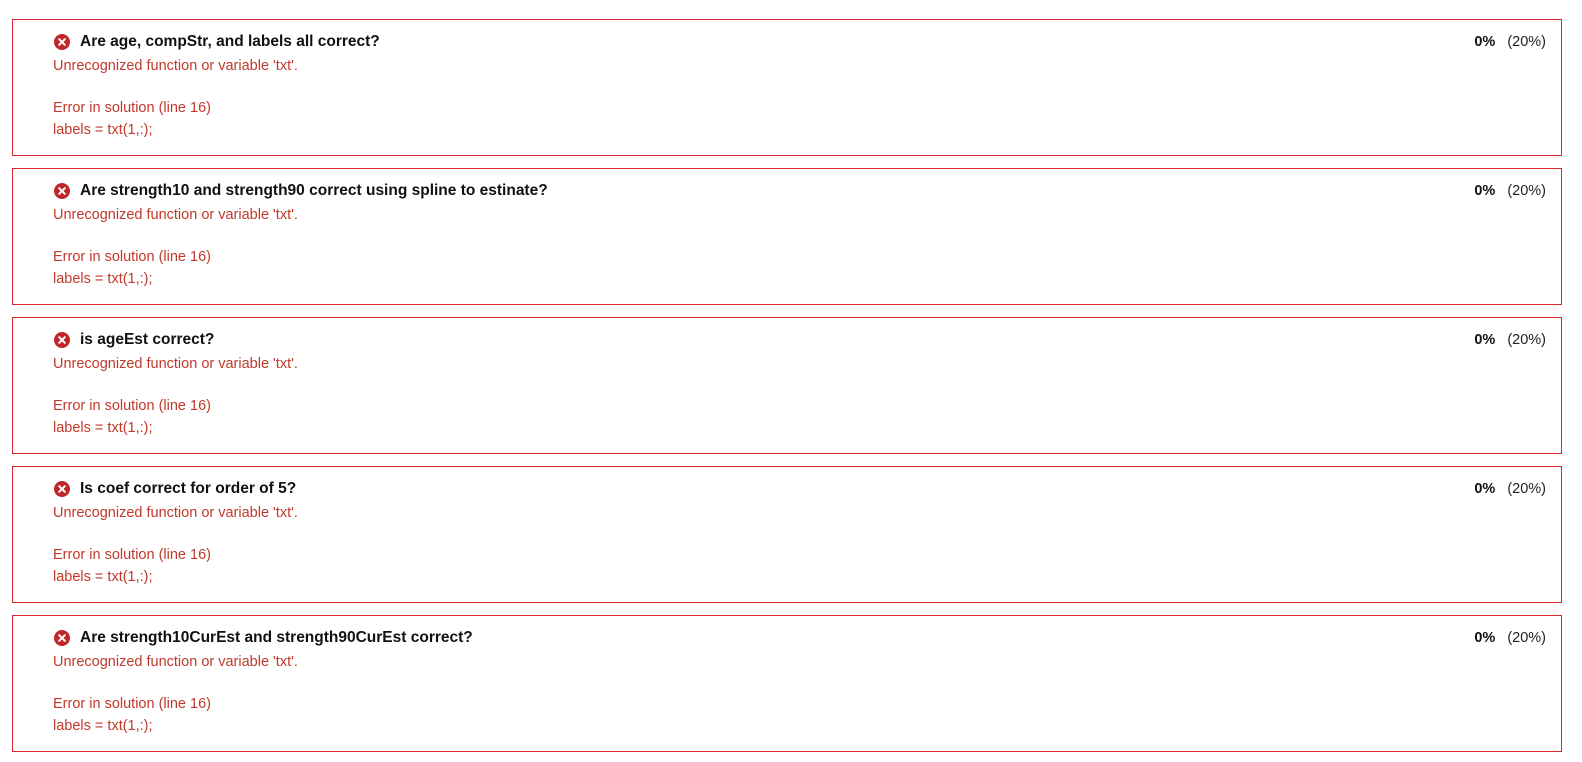  What do you see at coordinates (147, 339) in the screenshot?
I see `test-title: is ageEst correct?` at bounding box center [147, 339].